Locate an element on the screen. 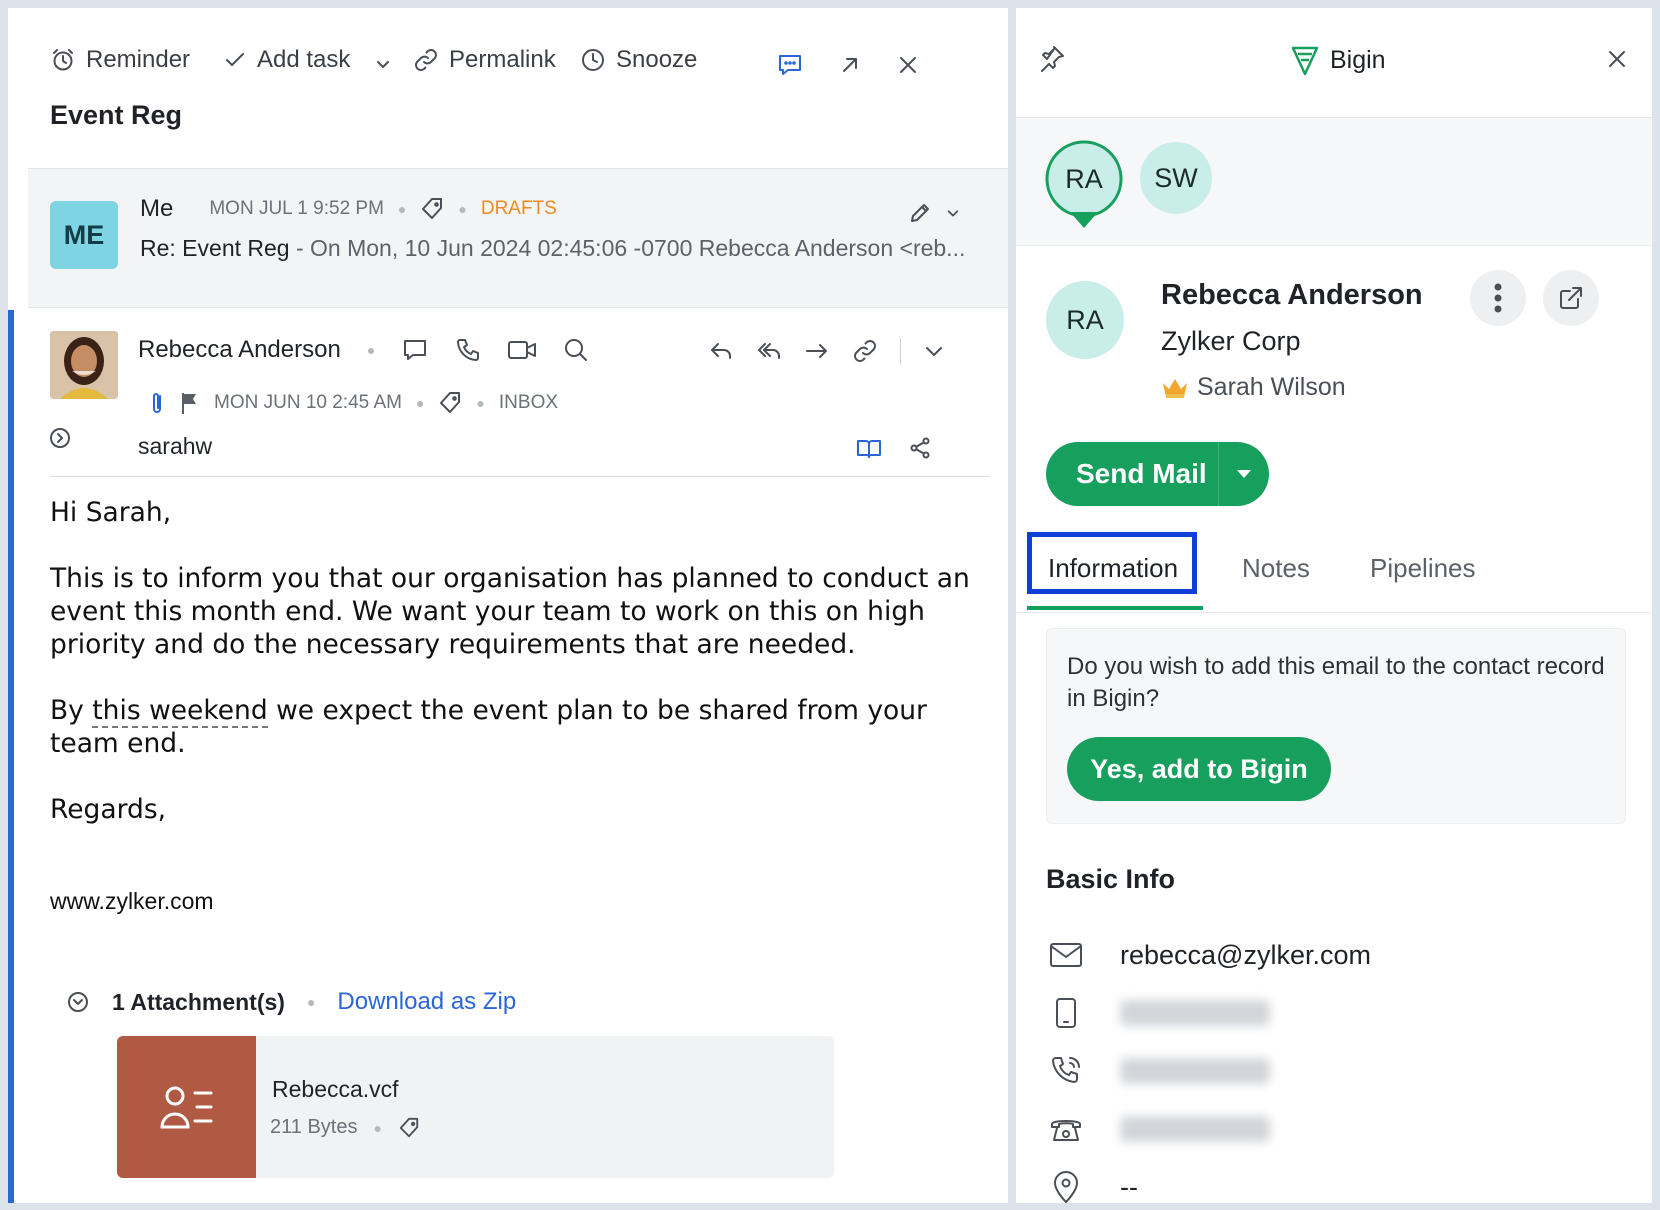 The width and height of the screenshot is (1660, 1210). sender-photo is located at coordinates (84, 365).